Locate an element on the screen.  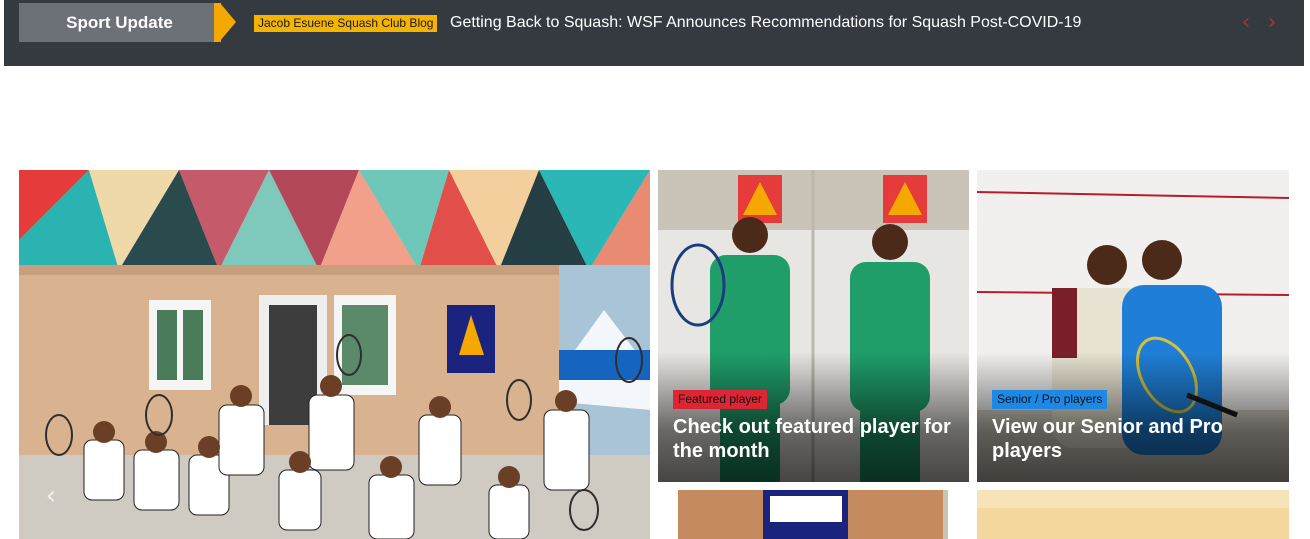
category-badge: Featured player is located at coordinates (720, 399).